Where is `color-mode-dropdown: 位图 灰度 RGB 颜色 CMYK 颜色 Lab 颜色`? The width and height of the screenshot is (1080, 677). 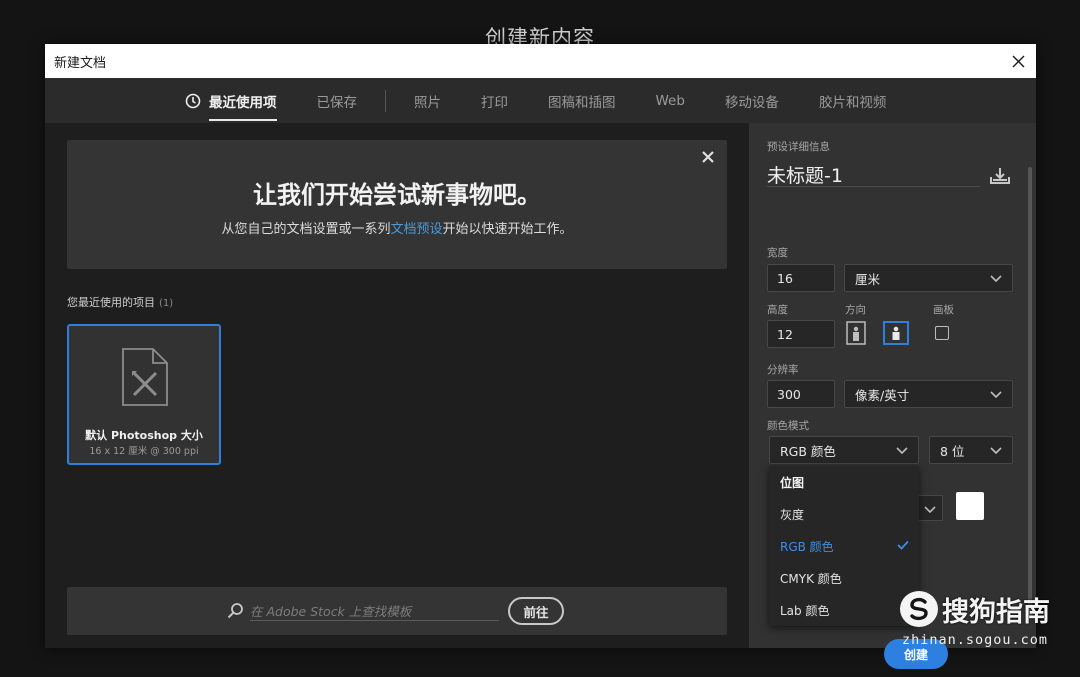
color-mode-dropdown: 位图 灰度 RGB 颜色 CMYK 颜色 Lab 颜色 is located at coordinates (844, 546).